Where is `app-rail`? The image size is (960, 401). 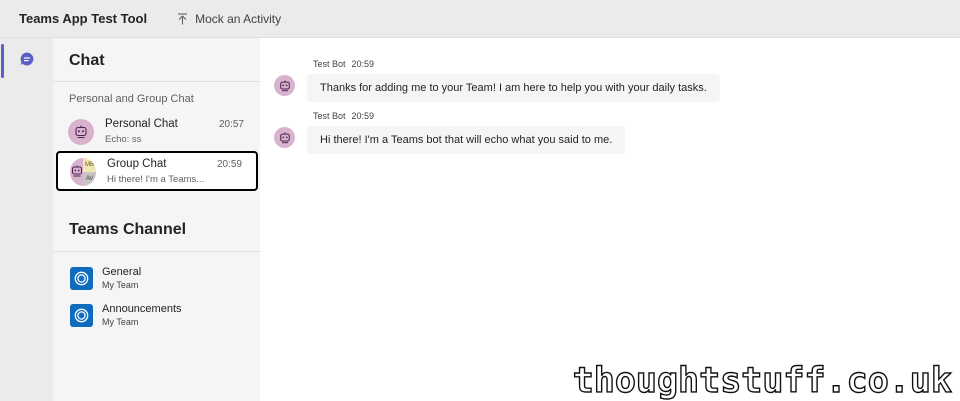 app-rail is located at coordinates (26, 219).